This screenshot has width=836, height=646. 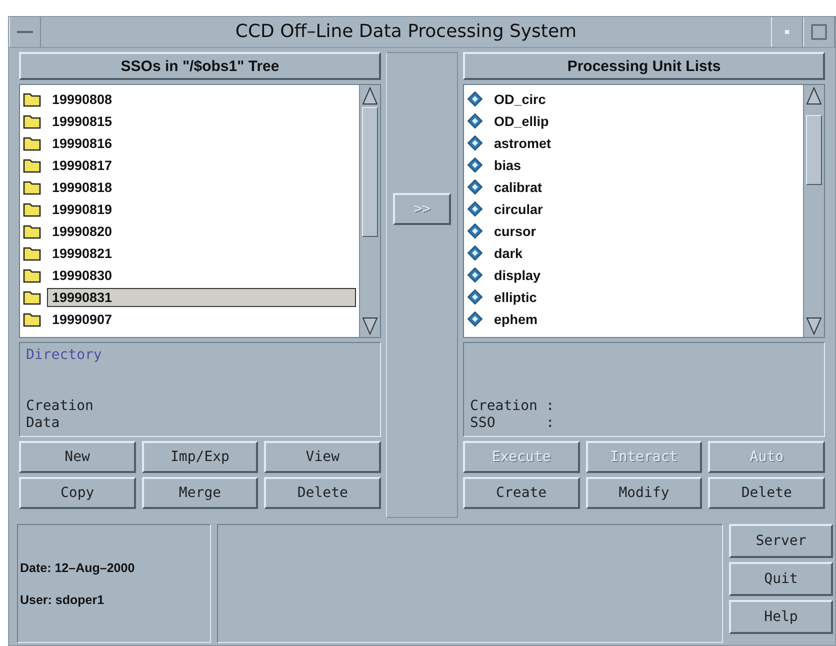 What do you see at coordinates (515, 231) in the screenshot?
I see `list-item: cursor` at bounding box center [515, 231].